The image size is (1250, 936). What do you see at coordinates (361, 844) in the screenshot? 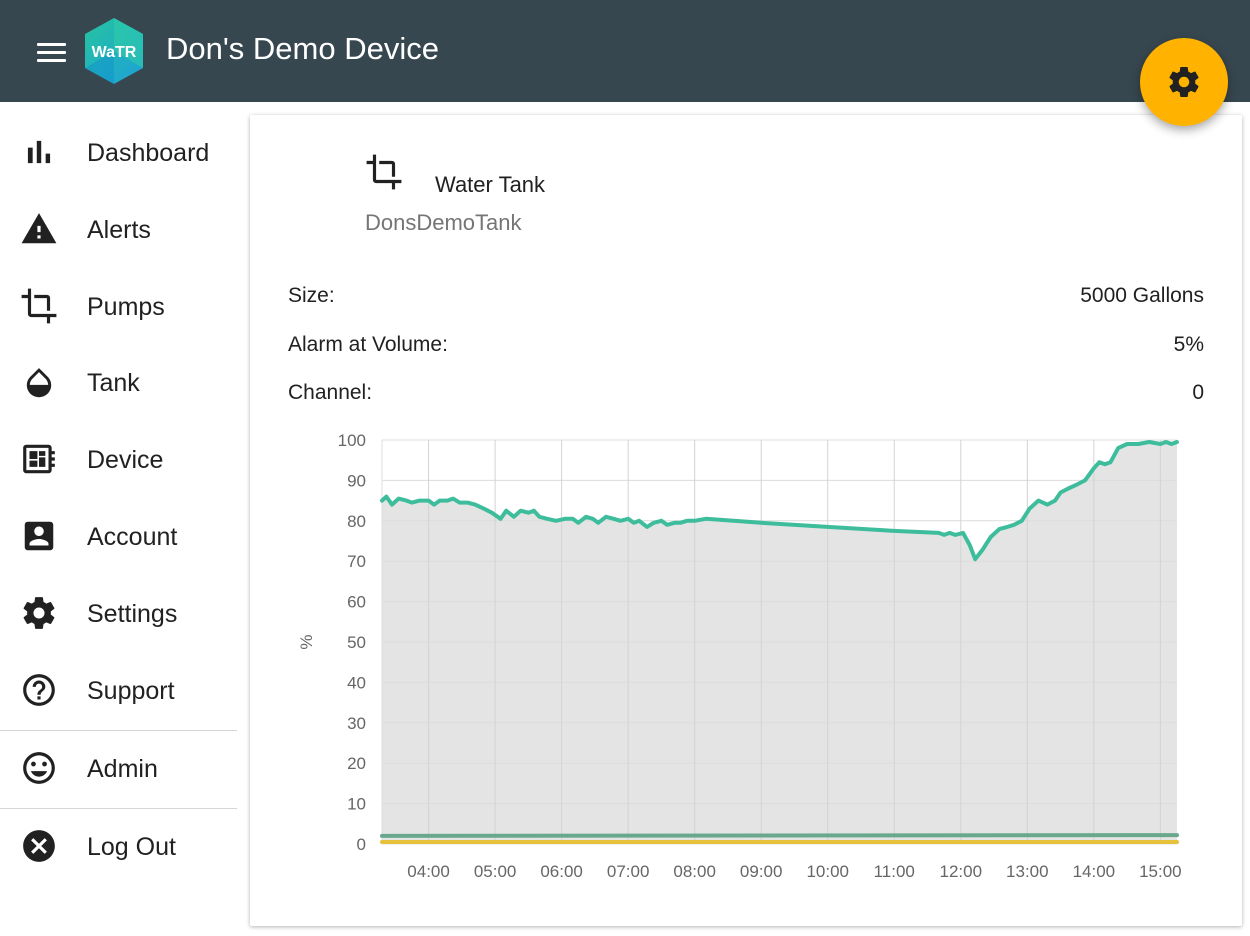
I see `y-tick-label: 0` at bounding box center [361, 844].